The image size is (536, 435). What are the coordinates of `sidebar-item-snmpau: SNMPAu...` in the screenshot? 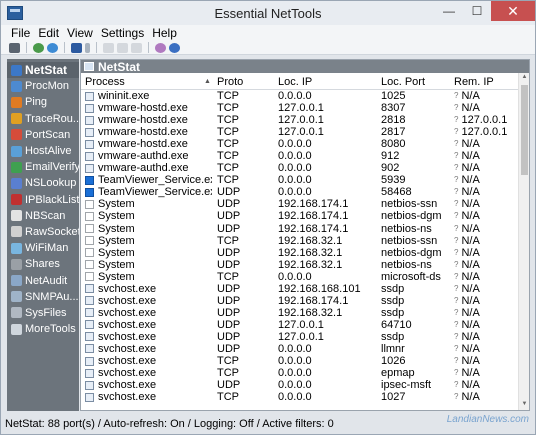 It's located at (43, 297).